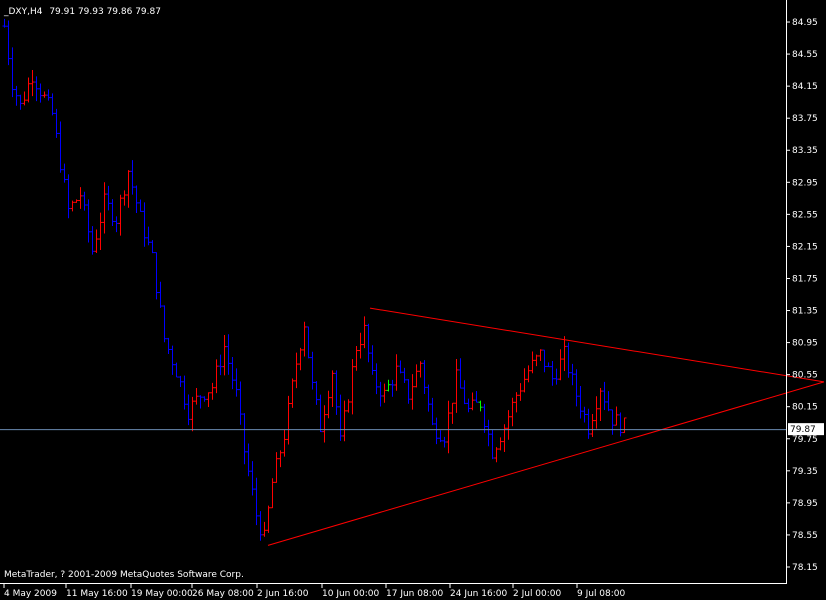  Describe the element at coordinates (805, 536) in the screenshot. I see `price-tick-label: 78.55` at that location.